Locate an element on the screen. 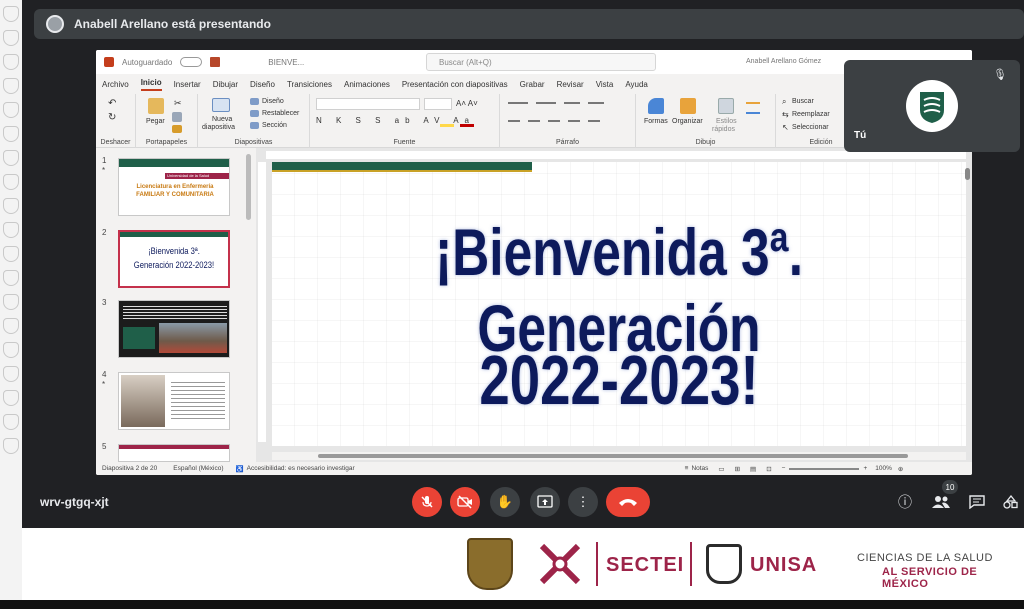  outdent-icon is located at coordinates (596, 103).